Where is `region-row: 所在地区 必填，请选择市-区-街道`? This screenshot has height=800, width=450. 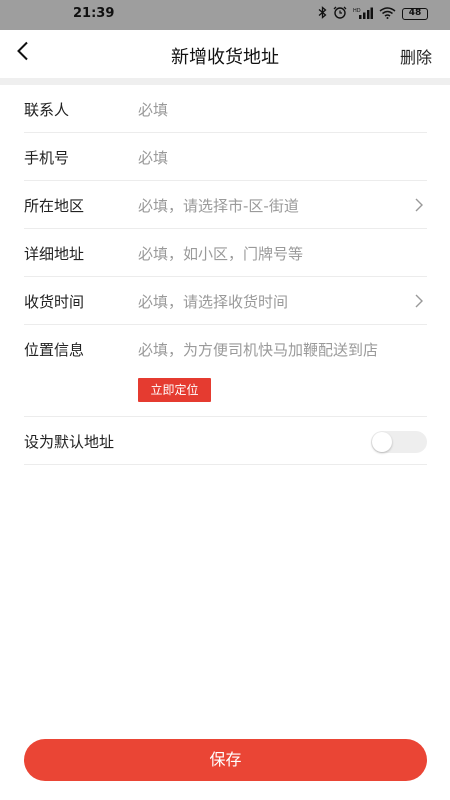
region-row: 所在地区 必填，请选择市-区-街道 is located at coordinates (225, 205).